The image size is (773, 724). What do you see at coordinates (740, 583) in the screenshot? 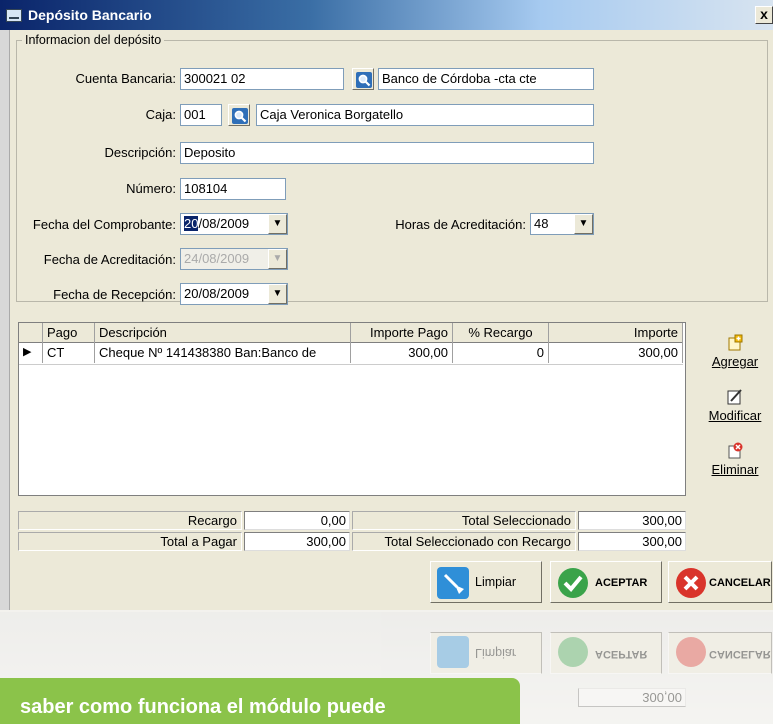
I see `cancelar-label: CANCELAR` at bounding box center [740, 583].